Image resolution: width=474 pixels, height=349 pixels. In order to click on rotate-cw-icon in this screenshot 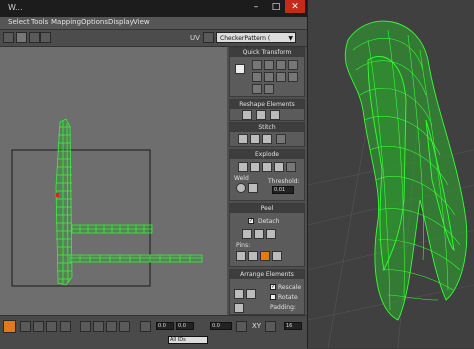, I will do `click(269, 77)`.